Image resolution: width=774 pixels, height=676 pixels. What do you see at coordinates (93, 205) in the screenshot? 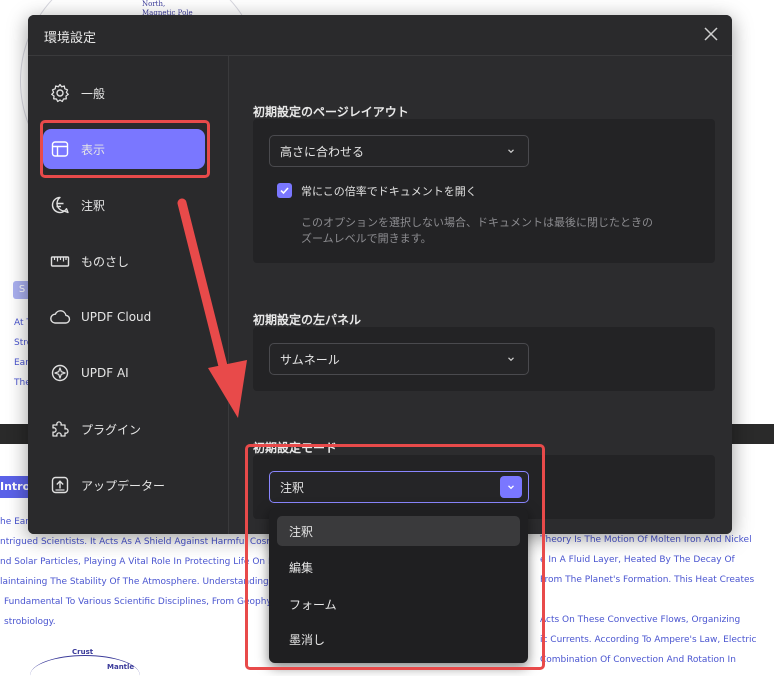
I see `sidebar-item-label: 注釈` at bounding box center [93, 205].